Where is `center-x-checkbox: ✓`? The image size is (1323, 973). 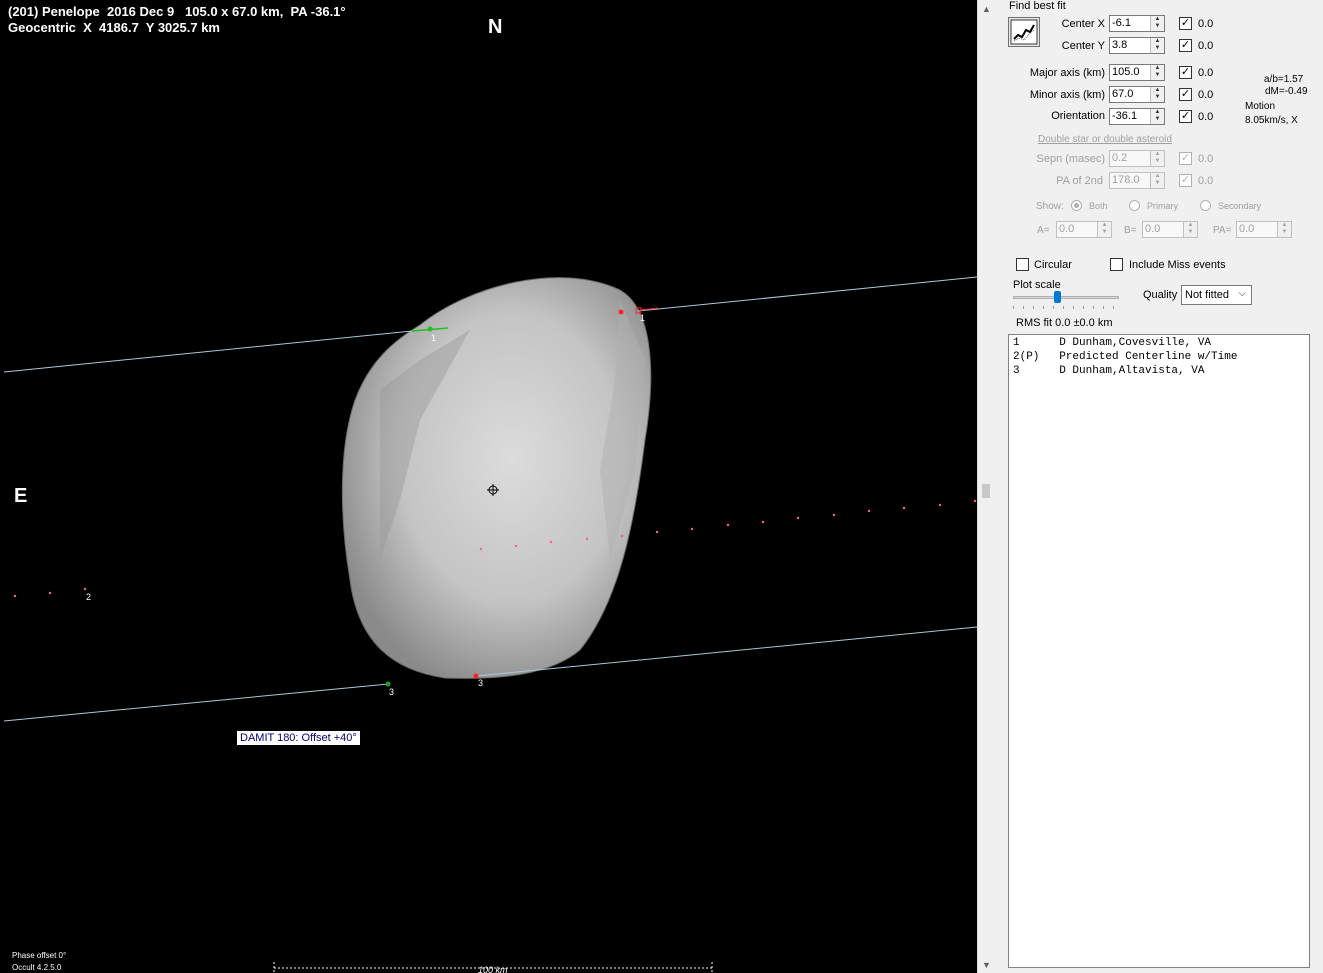 center-x-checkbox: ✓ is located at coordinates (1185, 23).